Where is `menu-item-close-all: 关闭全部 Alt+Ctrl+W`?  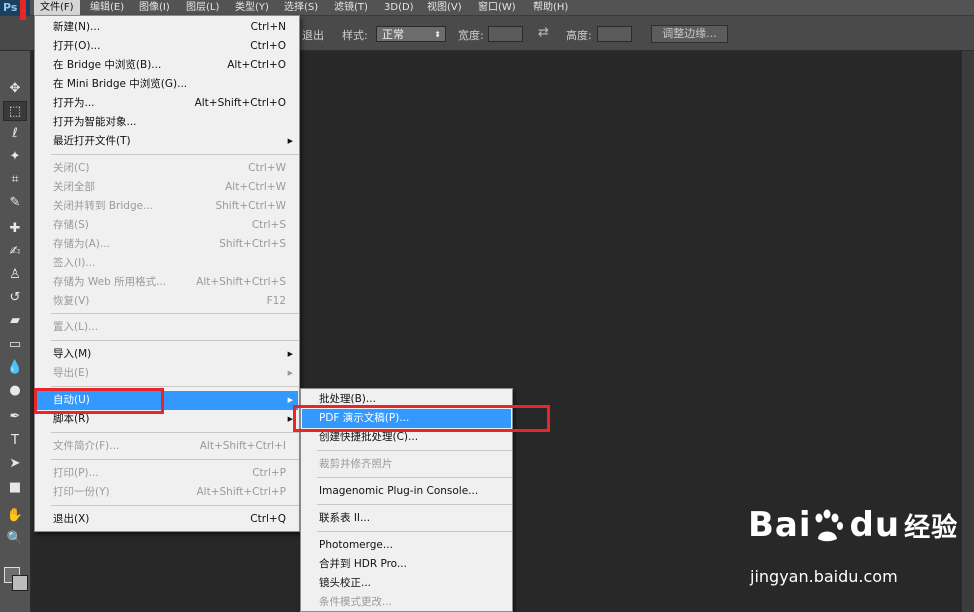 menu-item-close-all: 关闭全部 Alt+Ctrl+W is located at coordinates (167, 187).